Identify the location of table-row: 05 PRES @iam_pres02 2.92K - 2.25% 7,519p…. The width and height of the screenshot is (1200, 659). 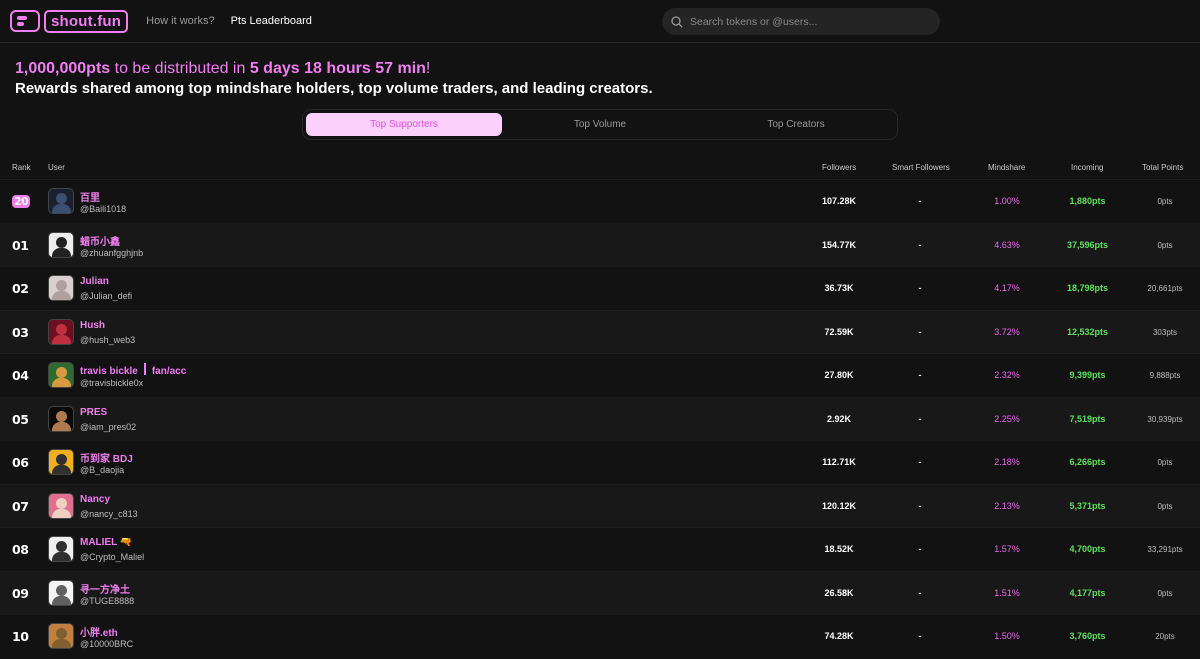
(600, 418).